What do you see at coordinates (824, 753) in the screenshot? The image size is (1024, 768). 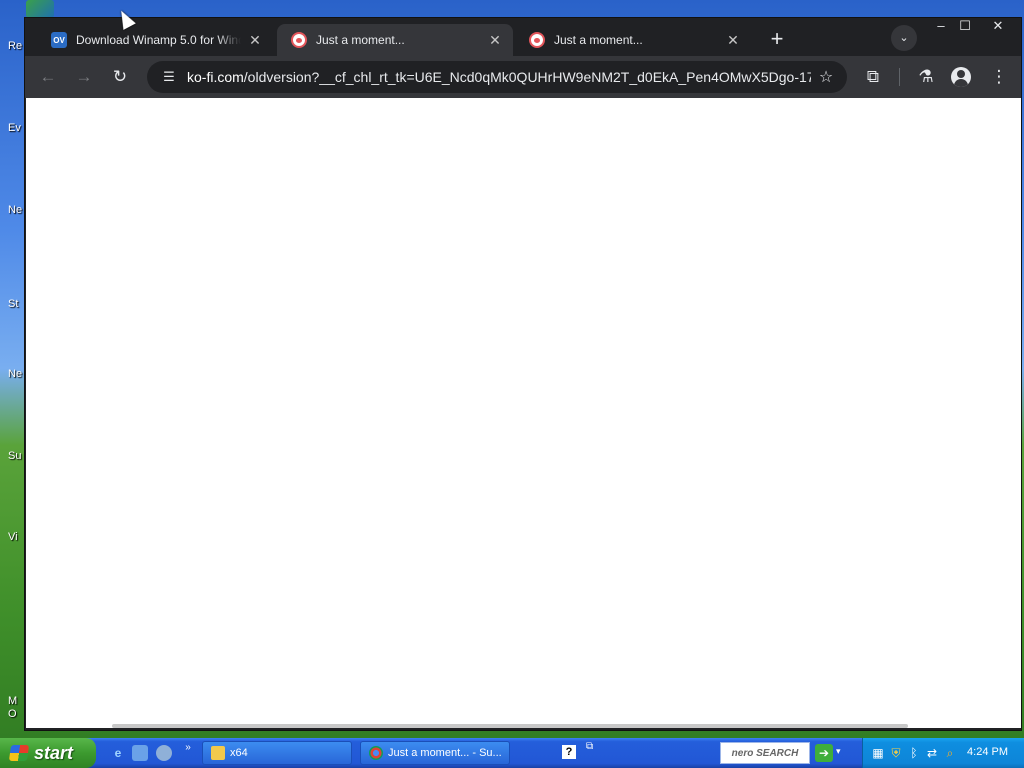 I see `go-arrow-icon: ➔` at bounding box center [824, 753].